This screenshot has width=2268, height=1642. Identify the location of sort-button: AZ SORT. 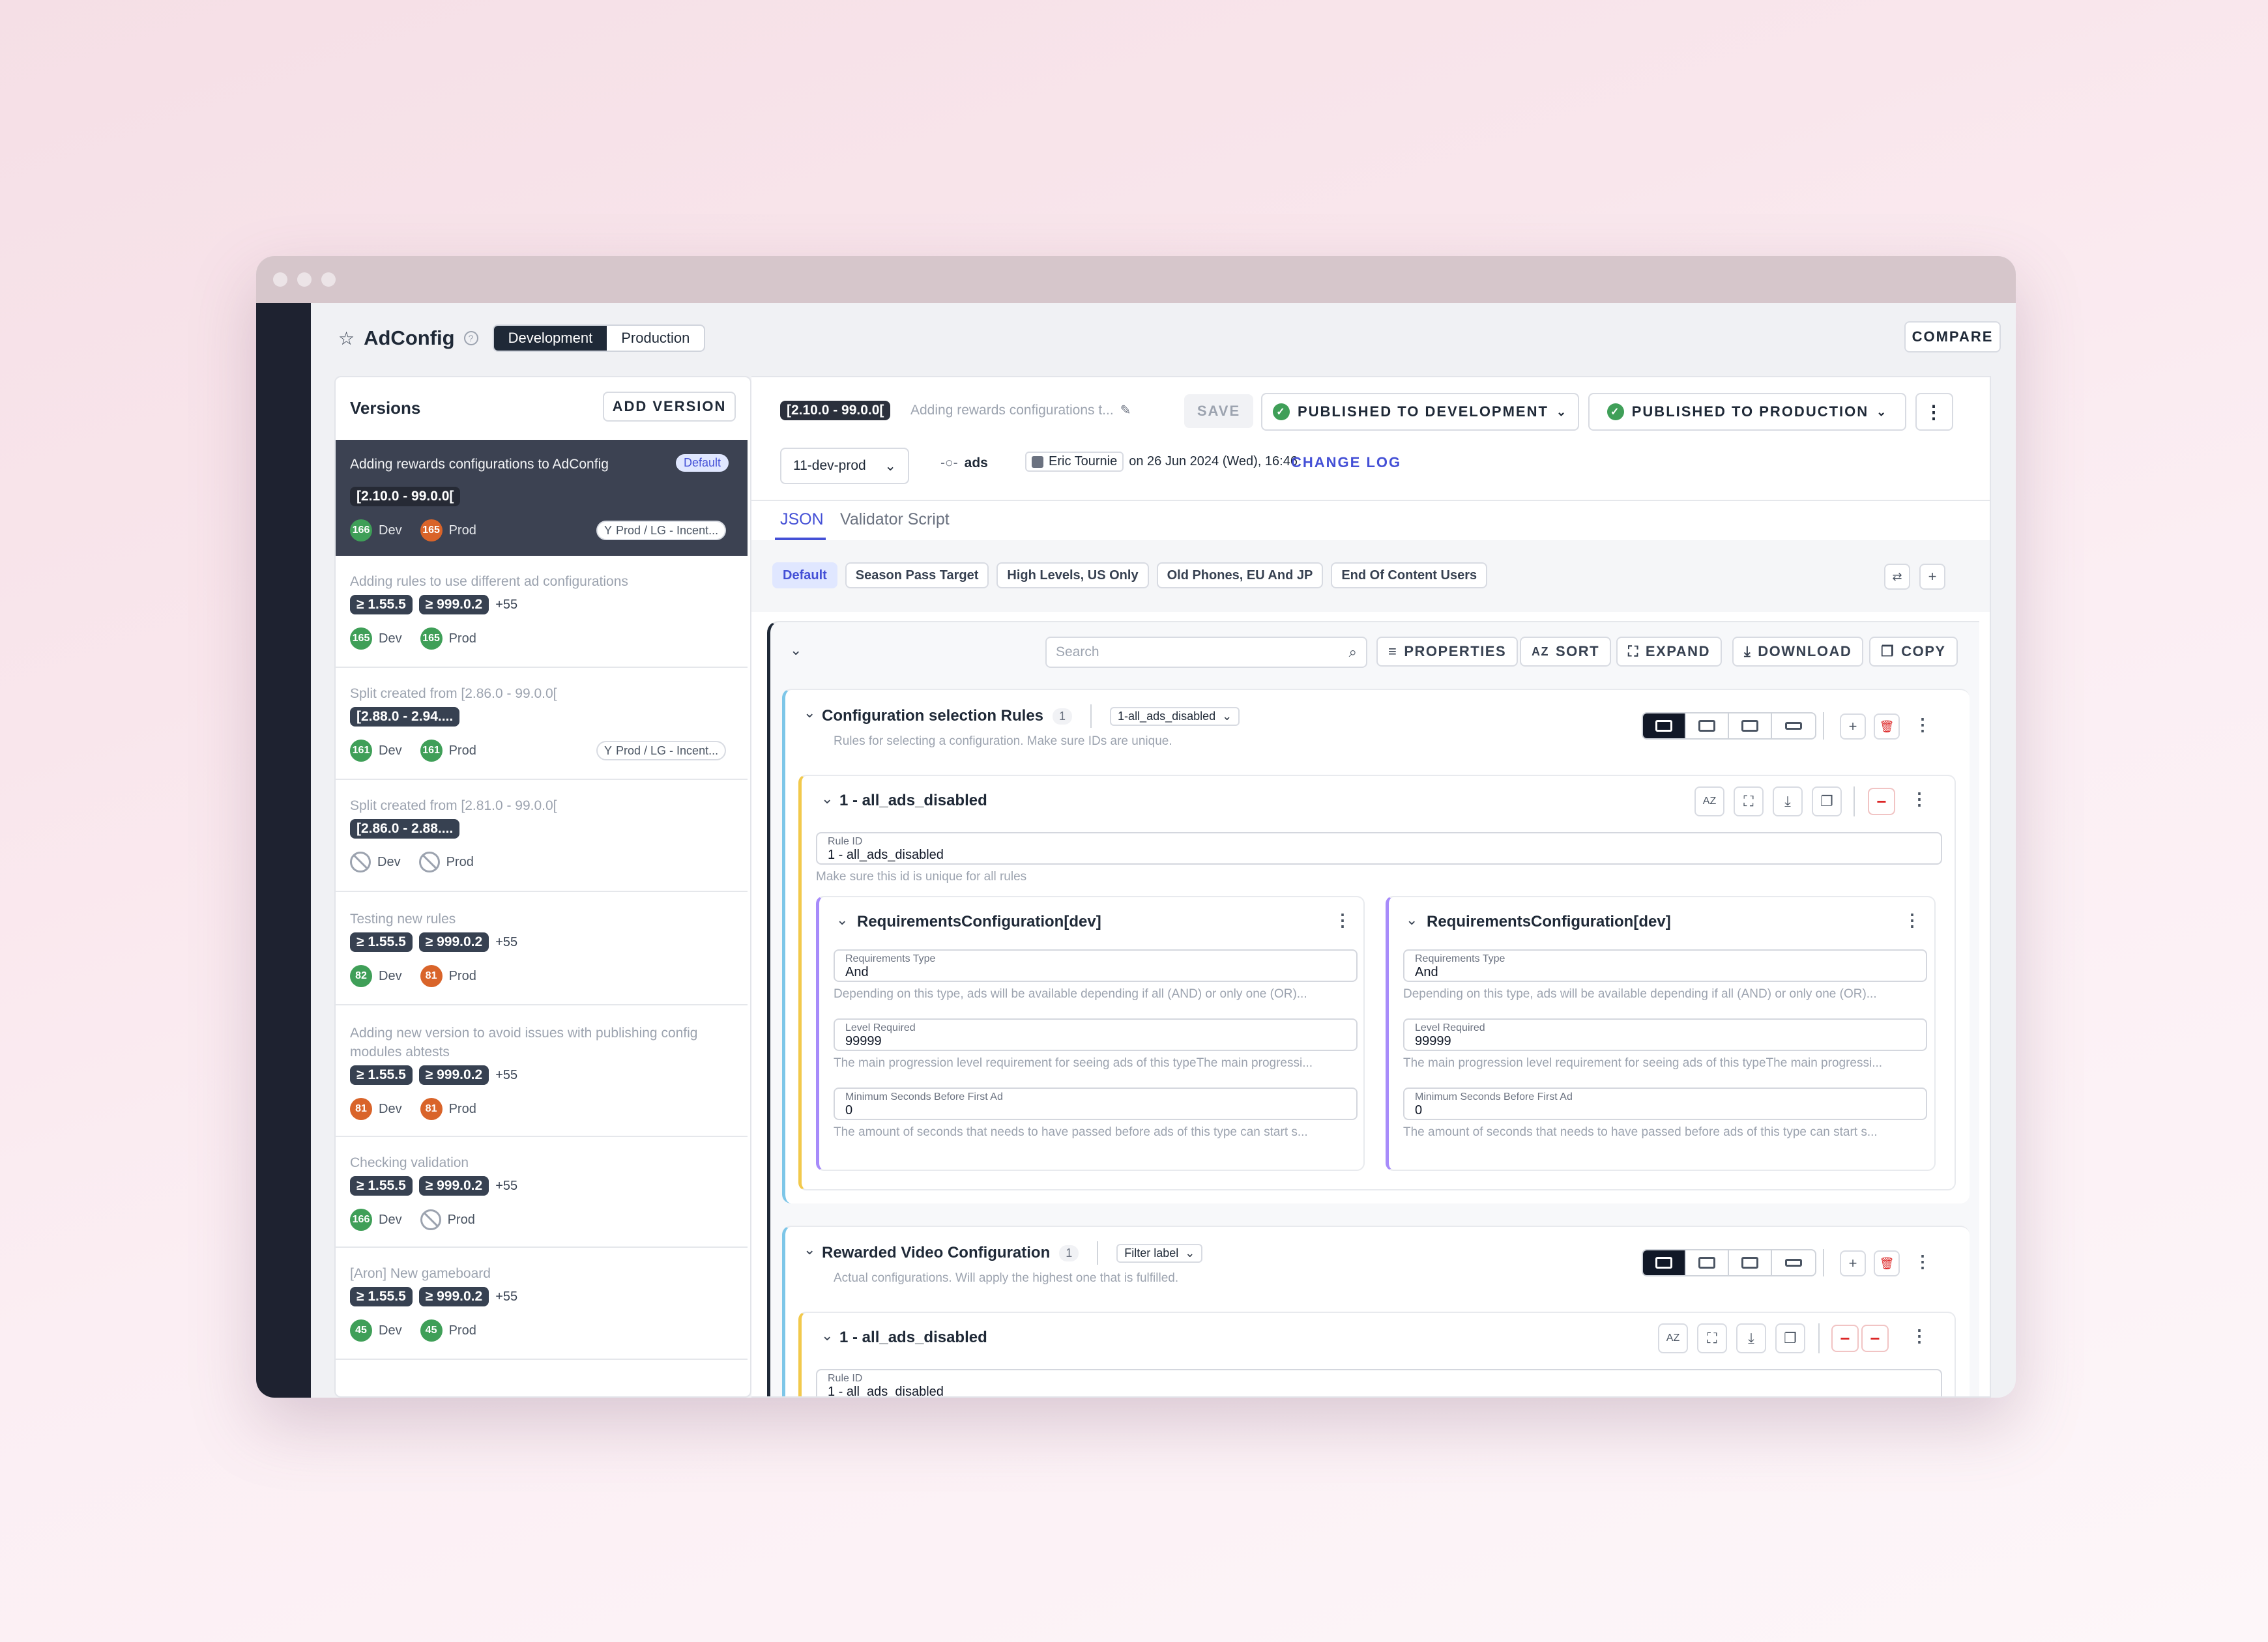
(1566, 652).